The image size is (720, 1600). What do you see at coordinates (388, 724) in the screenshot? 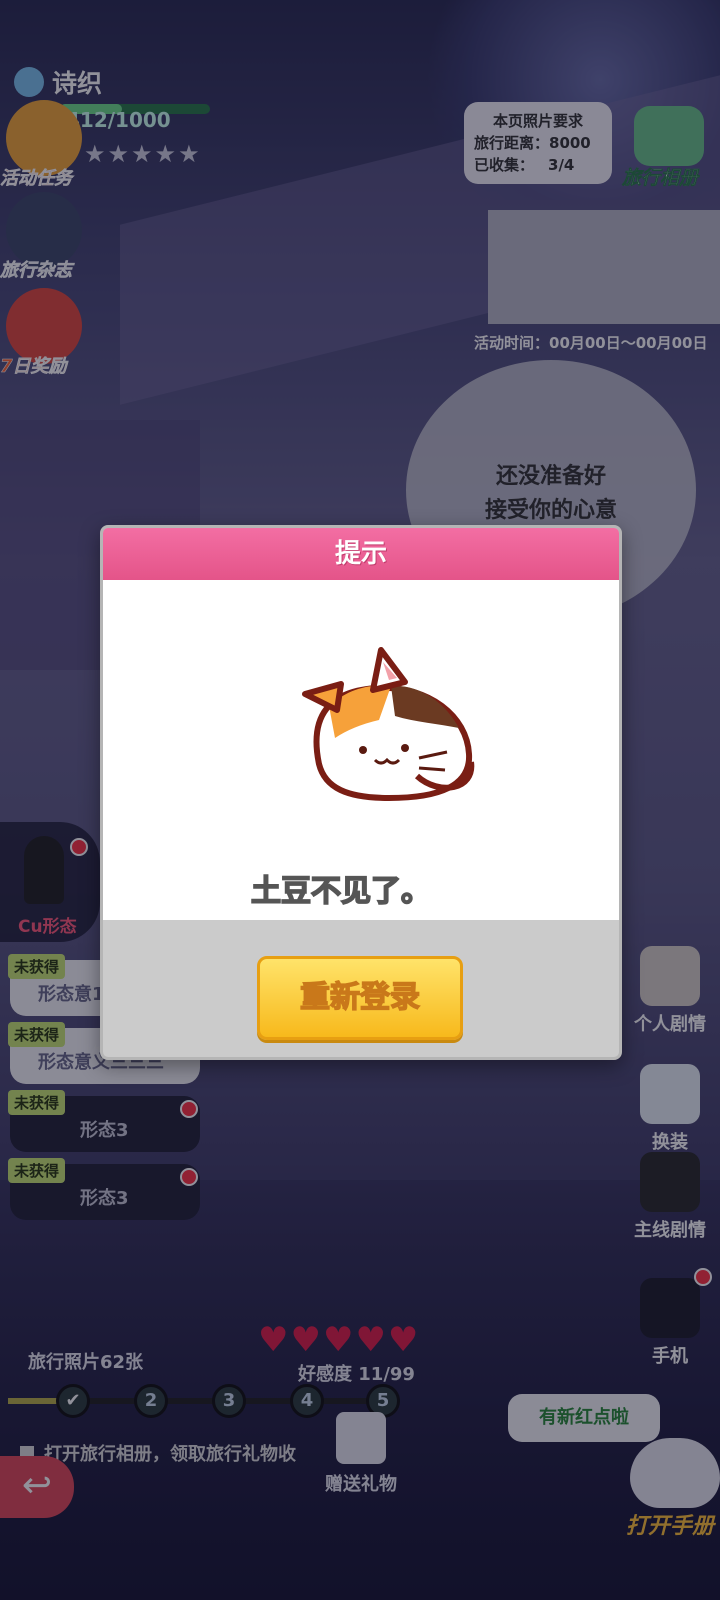
I see `calico-cat-icon` at bounding box center [388, 724].